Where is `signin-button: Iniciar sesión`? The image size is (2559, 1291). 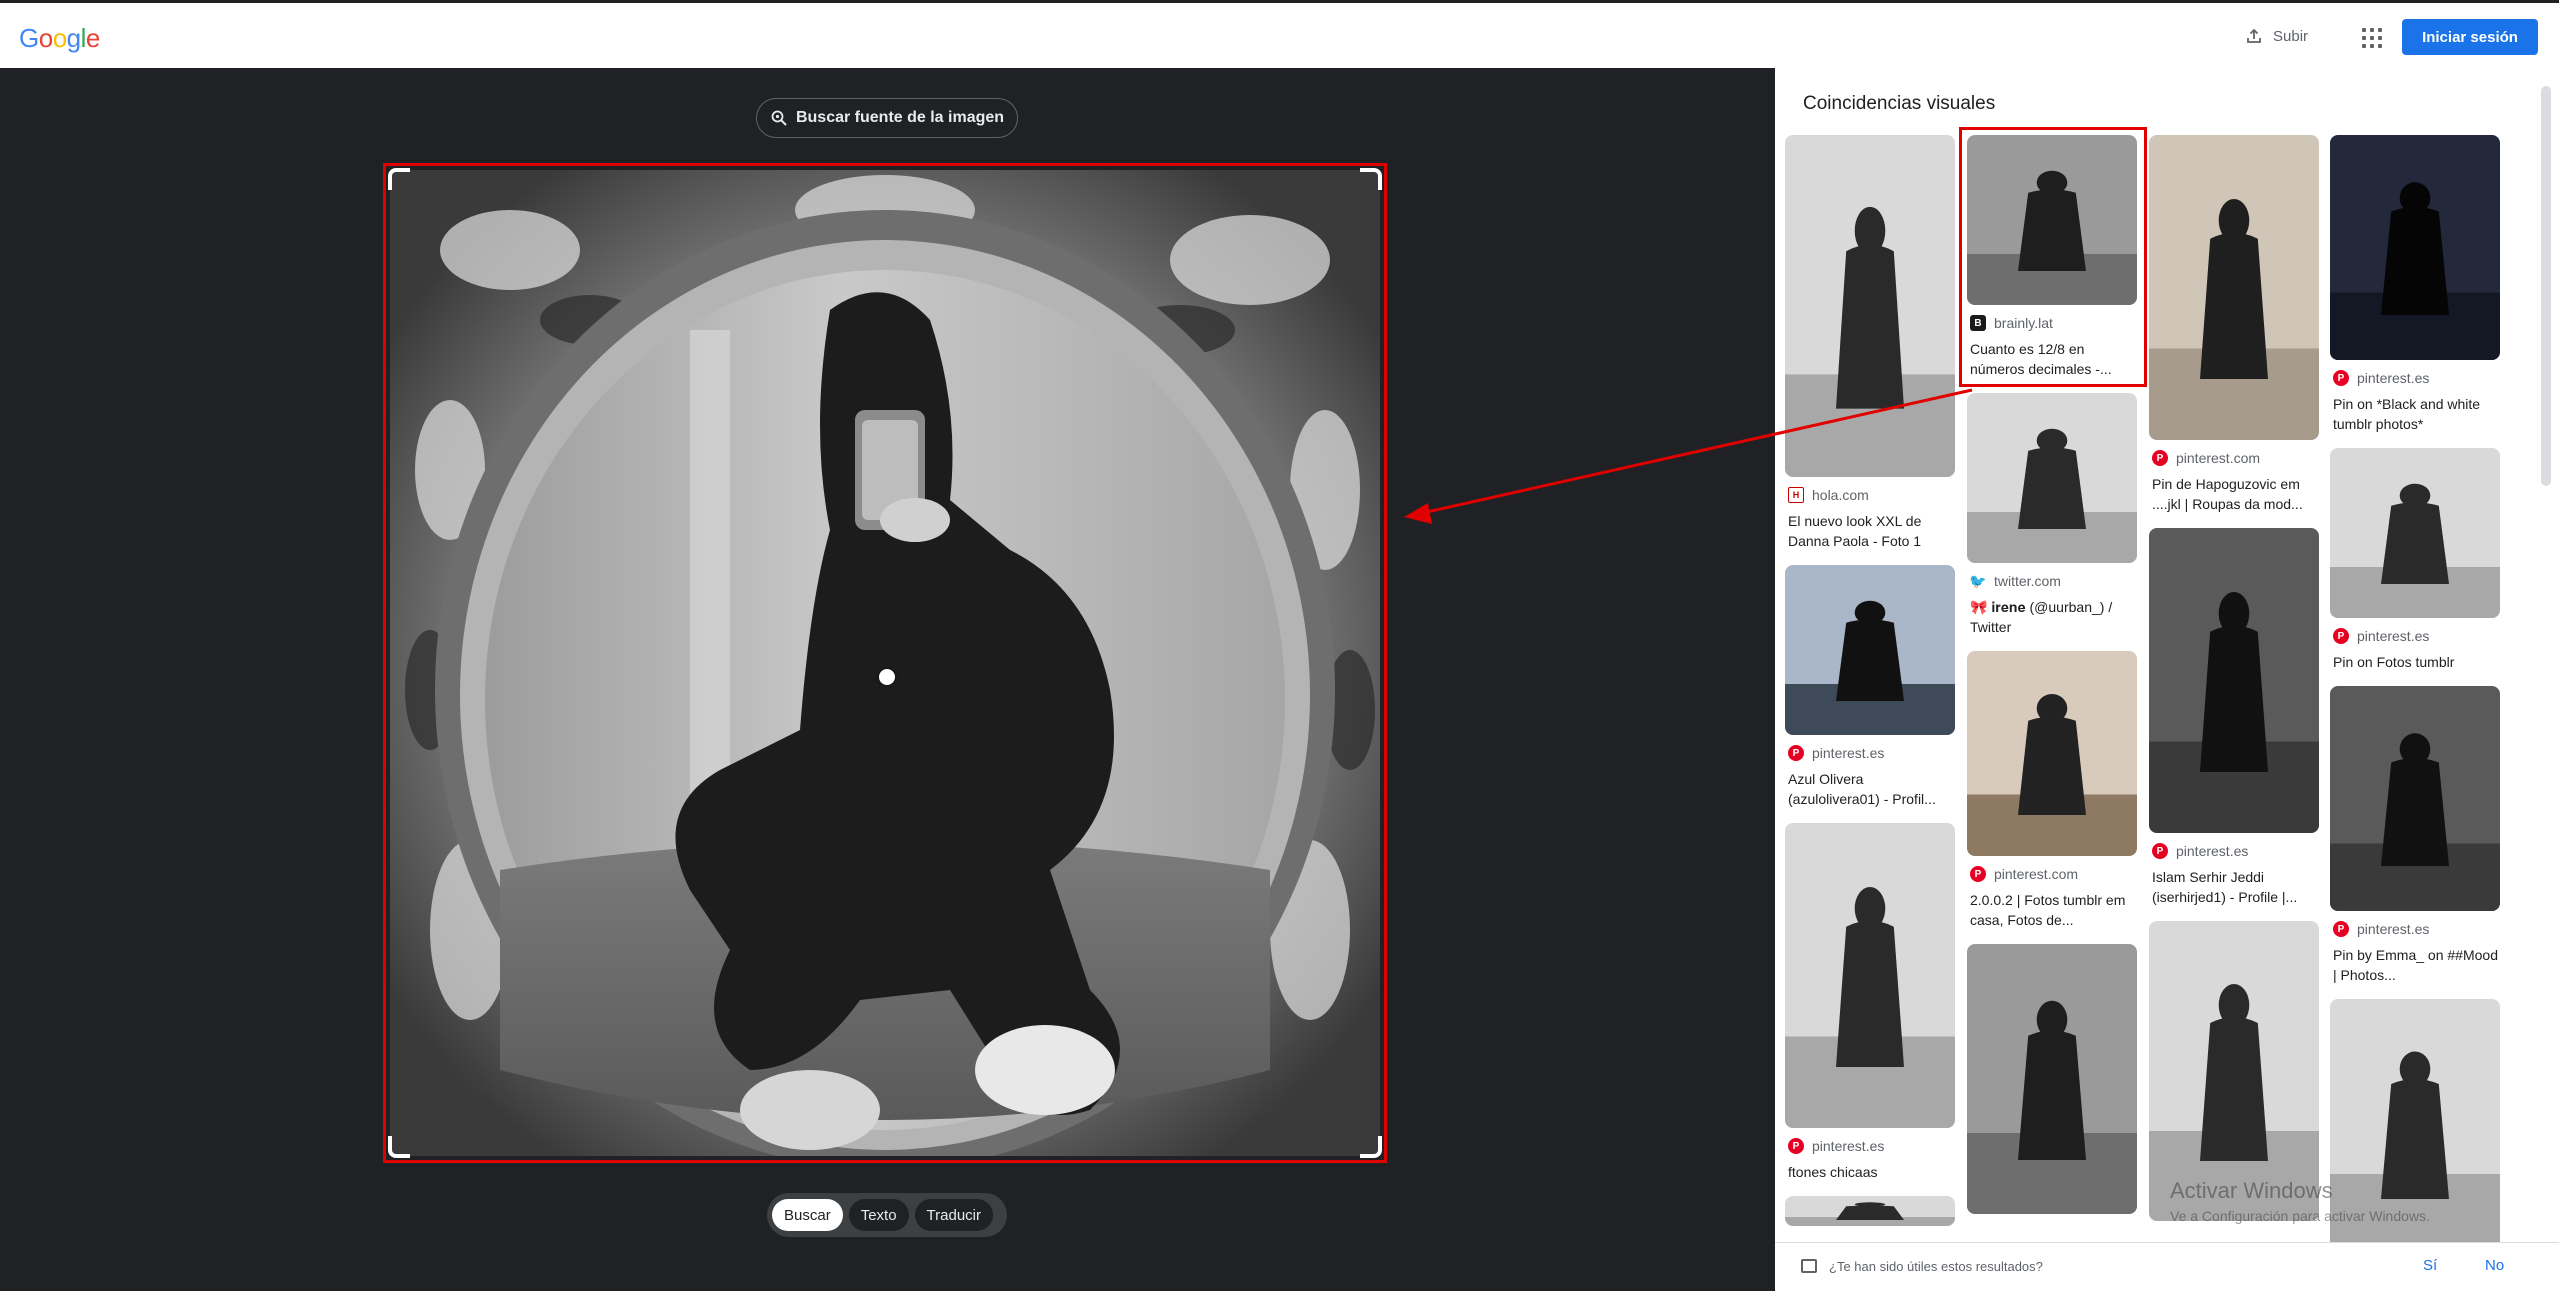
signin-button: Iniciar sesión is located at coordinates (2470, 37).